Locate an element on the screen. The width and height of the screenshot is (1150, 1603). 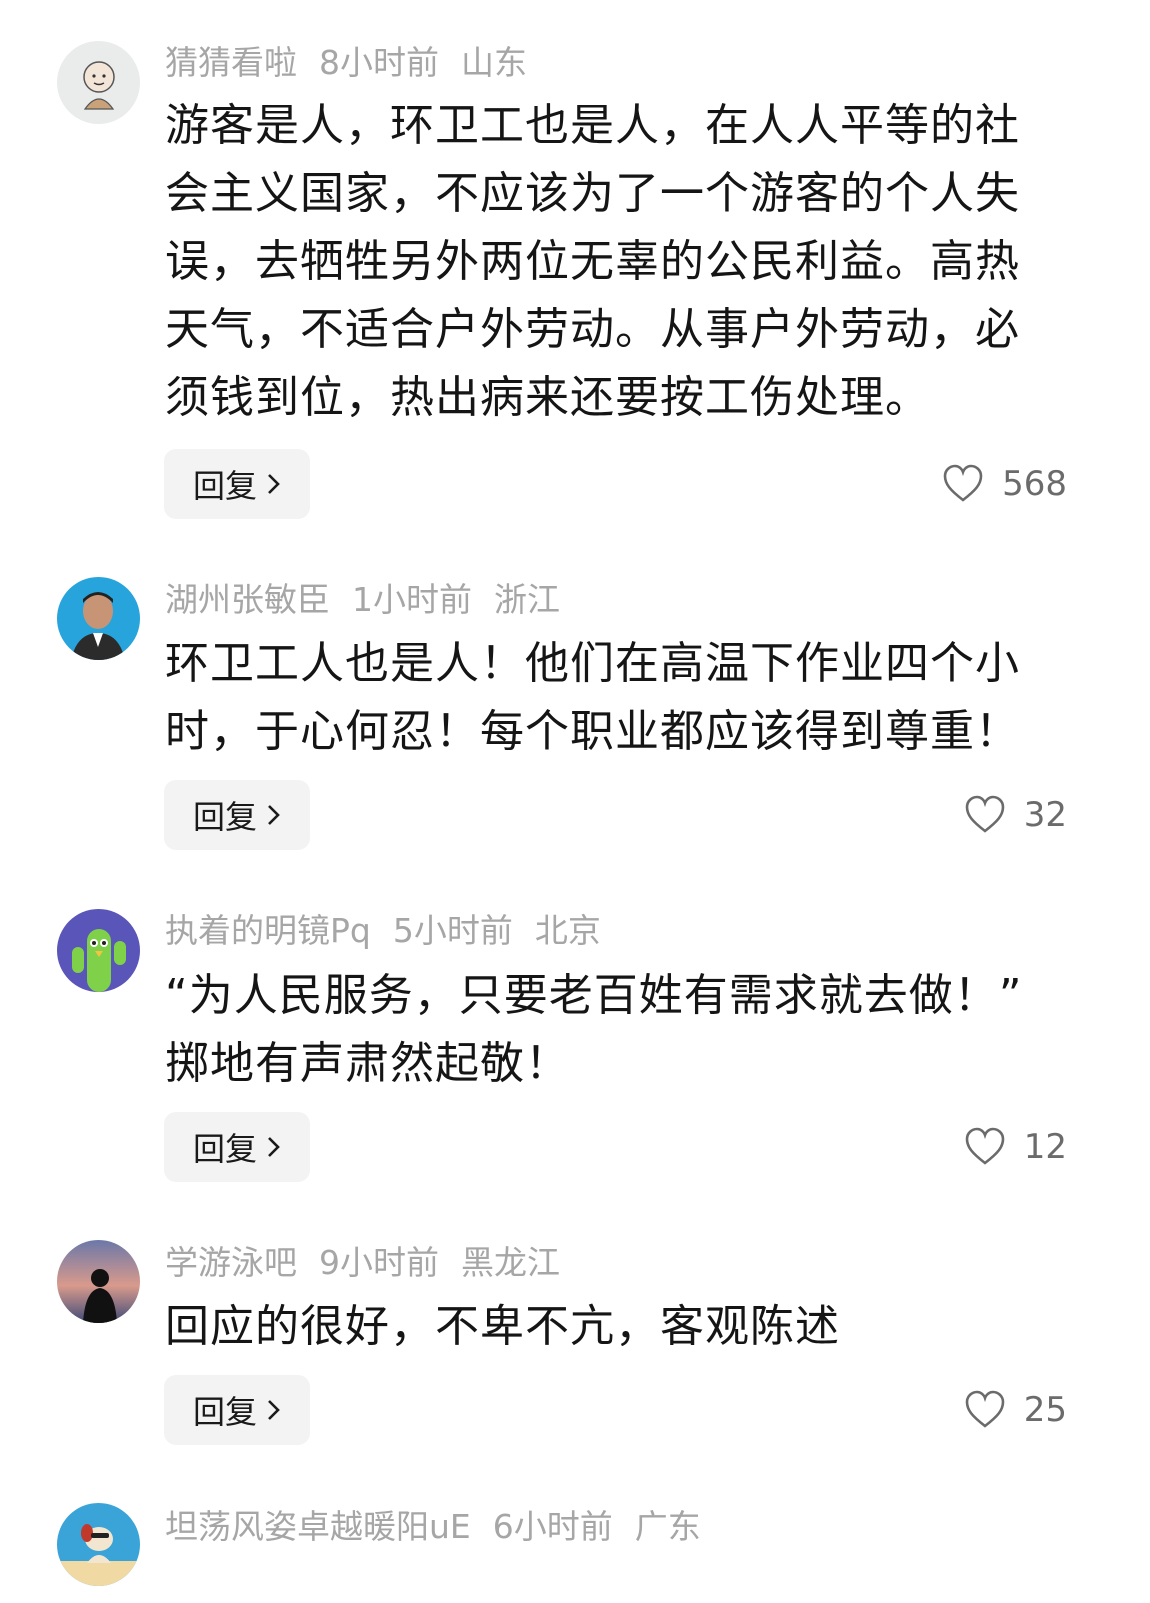
like-button: 568 is located at coordinates (1004, 484).